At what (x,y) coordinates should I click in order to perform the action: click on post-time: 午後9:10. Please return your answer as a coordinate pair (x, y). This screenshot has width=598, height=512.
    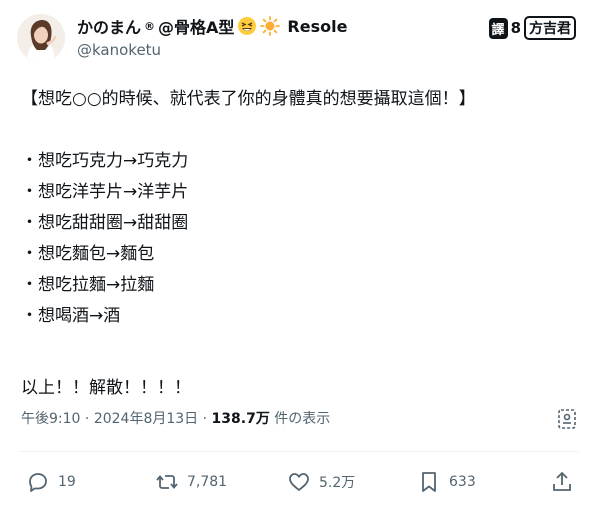
    Looking at the image, I should click on (50, 419).